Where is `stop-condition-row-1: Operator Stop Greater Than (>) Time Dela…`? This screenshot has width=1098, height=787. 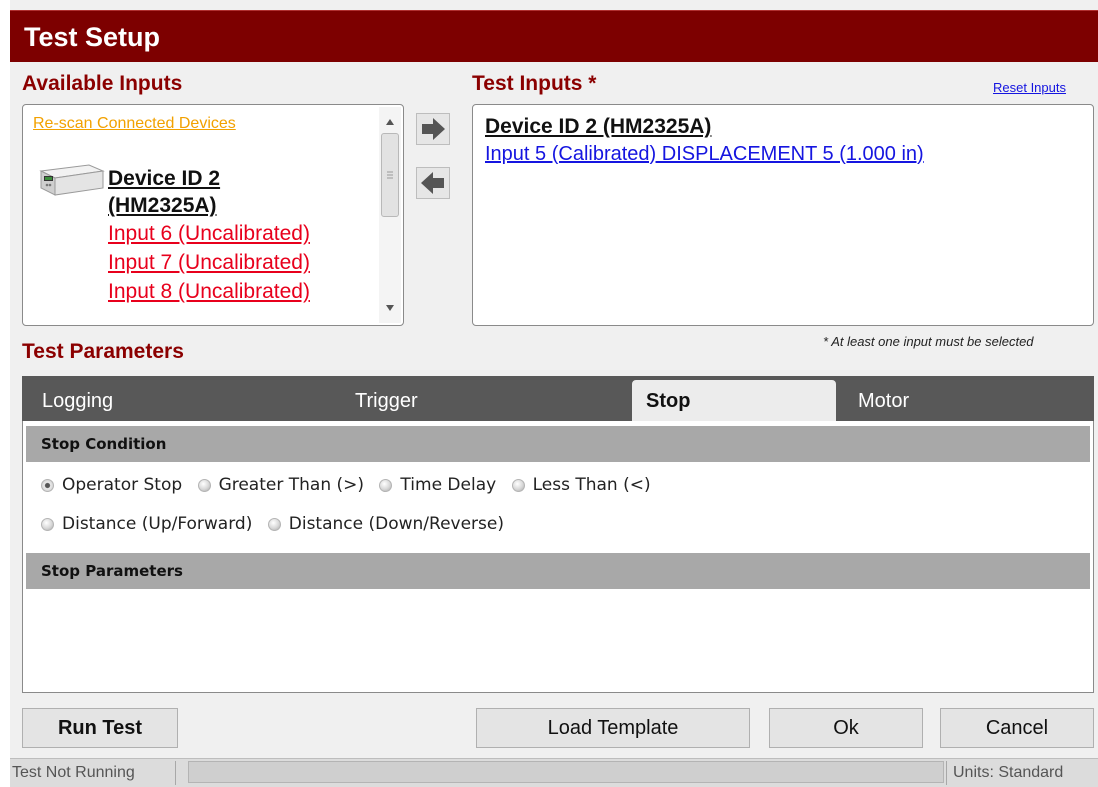 stop-condition-row-1: Operator Stop Greater Than (>) Time Dela… is located at coordinates (351, 486).